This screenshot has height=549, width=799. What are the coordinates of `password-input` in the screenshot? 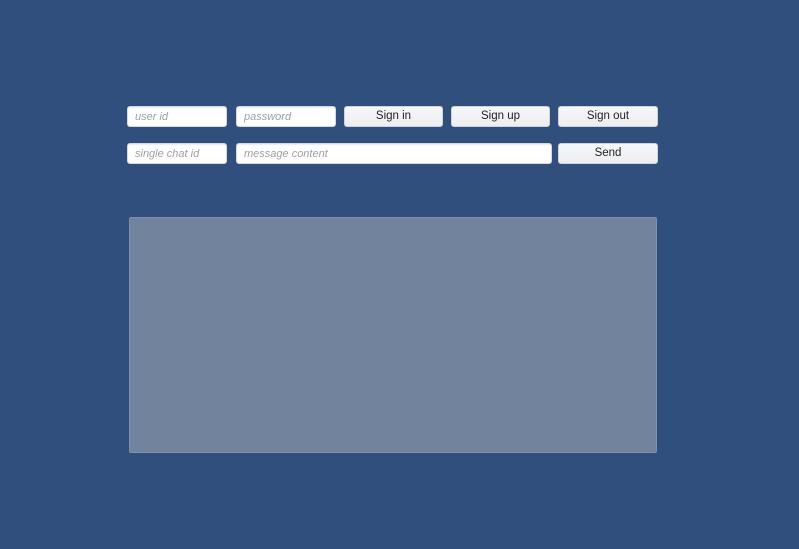 It's located at (286, 116).